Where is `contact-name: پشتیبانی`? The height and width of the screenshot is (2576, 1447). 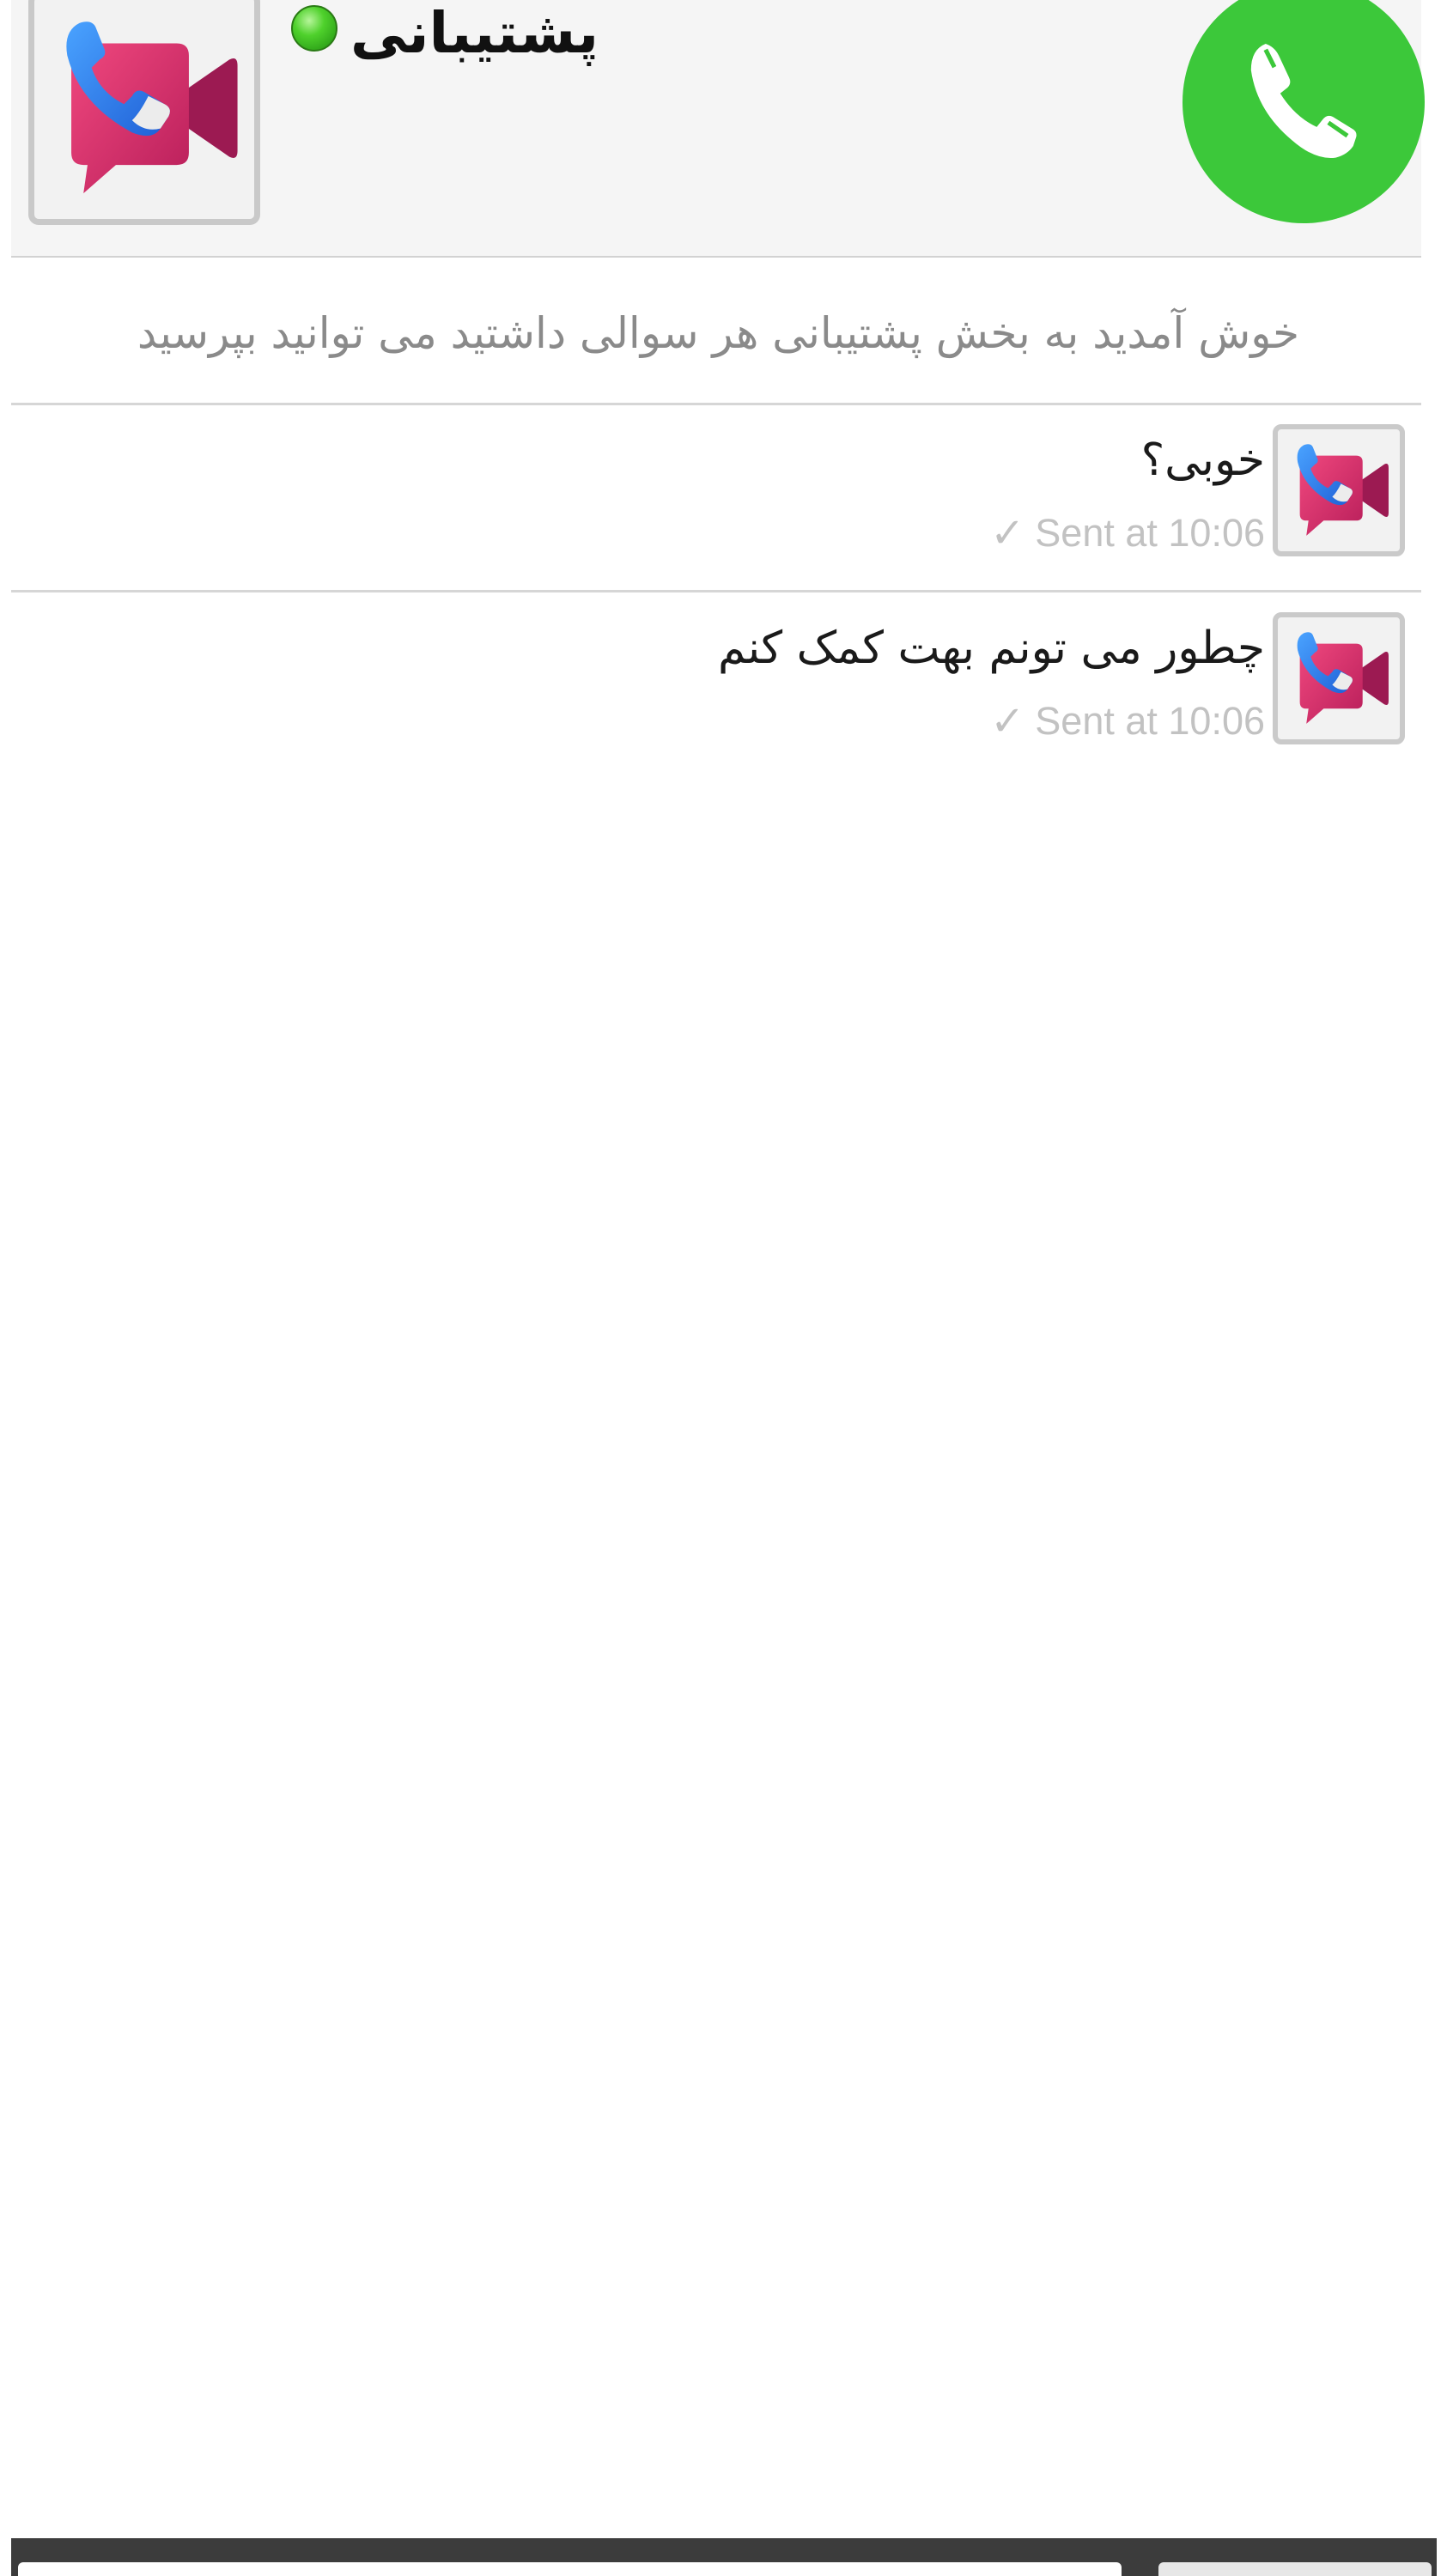
contact-name: پشتیبانی is located at coordinates (474, 33).